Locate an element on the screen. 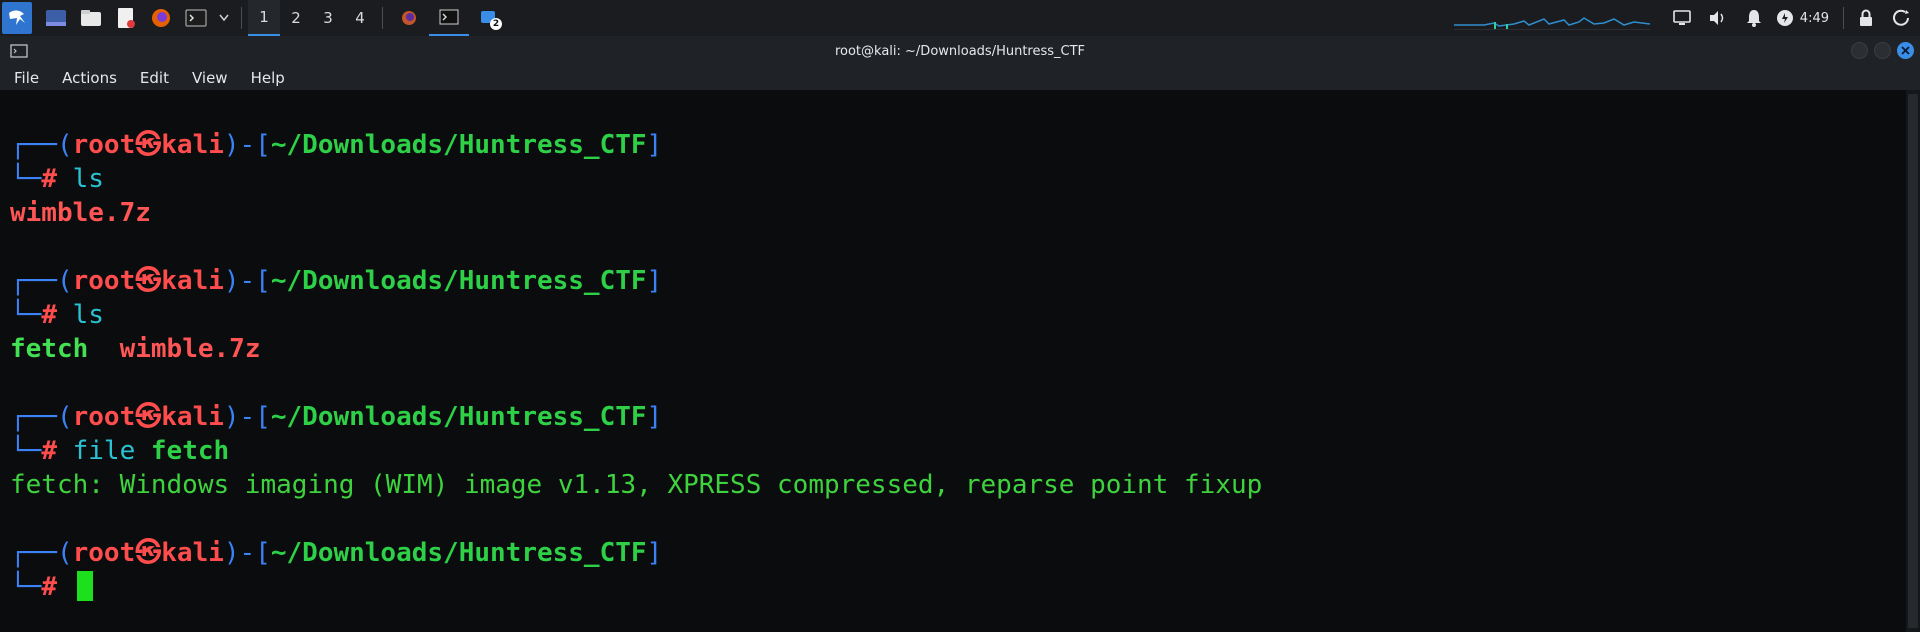 Image resolution: width=1920 pixels, height=632 pixels. task-notifier: 2 is located at coordinates (489, 18).